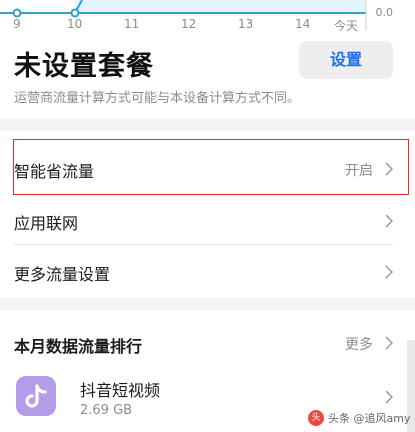 The height and width of the screenshot is (432, 415). Describe the element at coordinates (384, 12) in the screenshot. I see `y-axis-label: 0.0` at that location.